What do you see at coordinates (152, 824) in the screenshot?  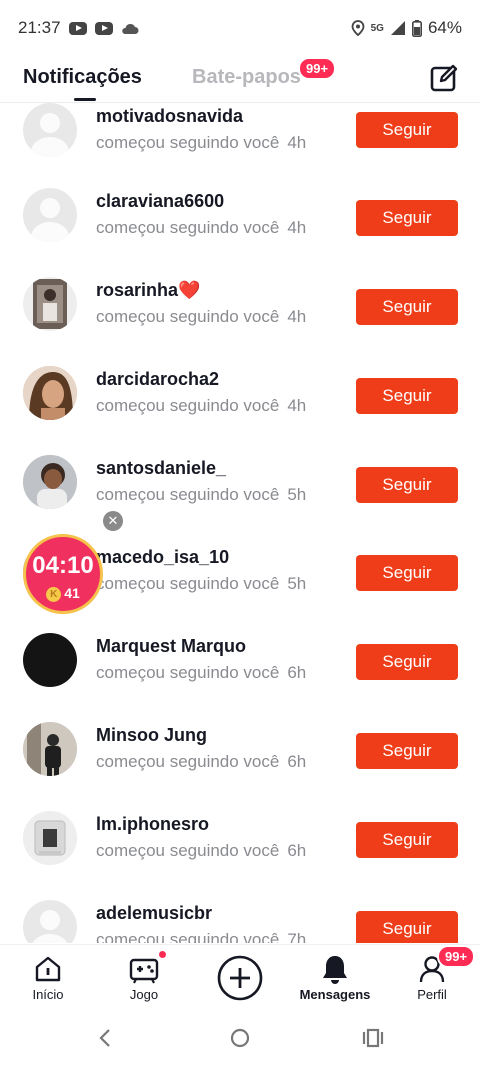 I see `username: lm.iphonesro` at bounding box center [152, 824].